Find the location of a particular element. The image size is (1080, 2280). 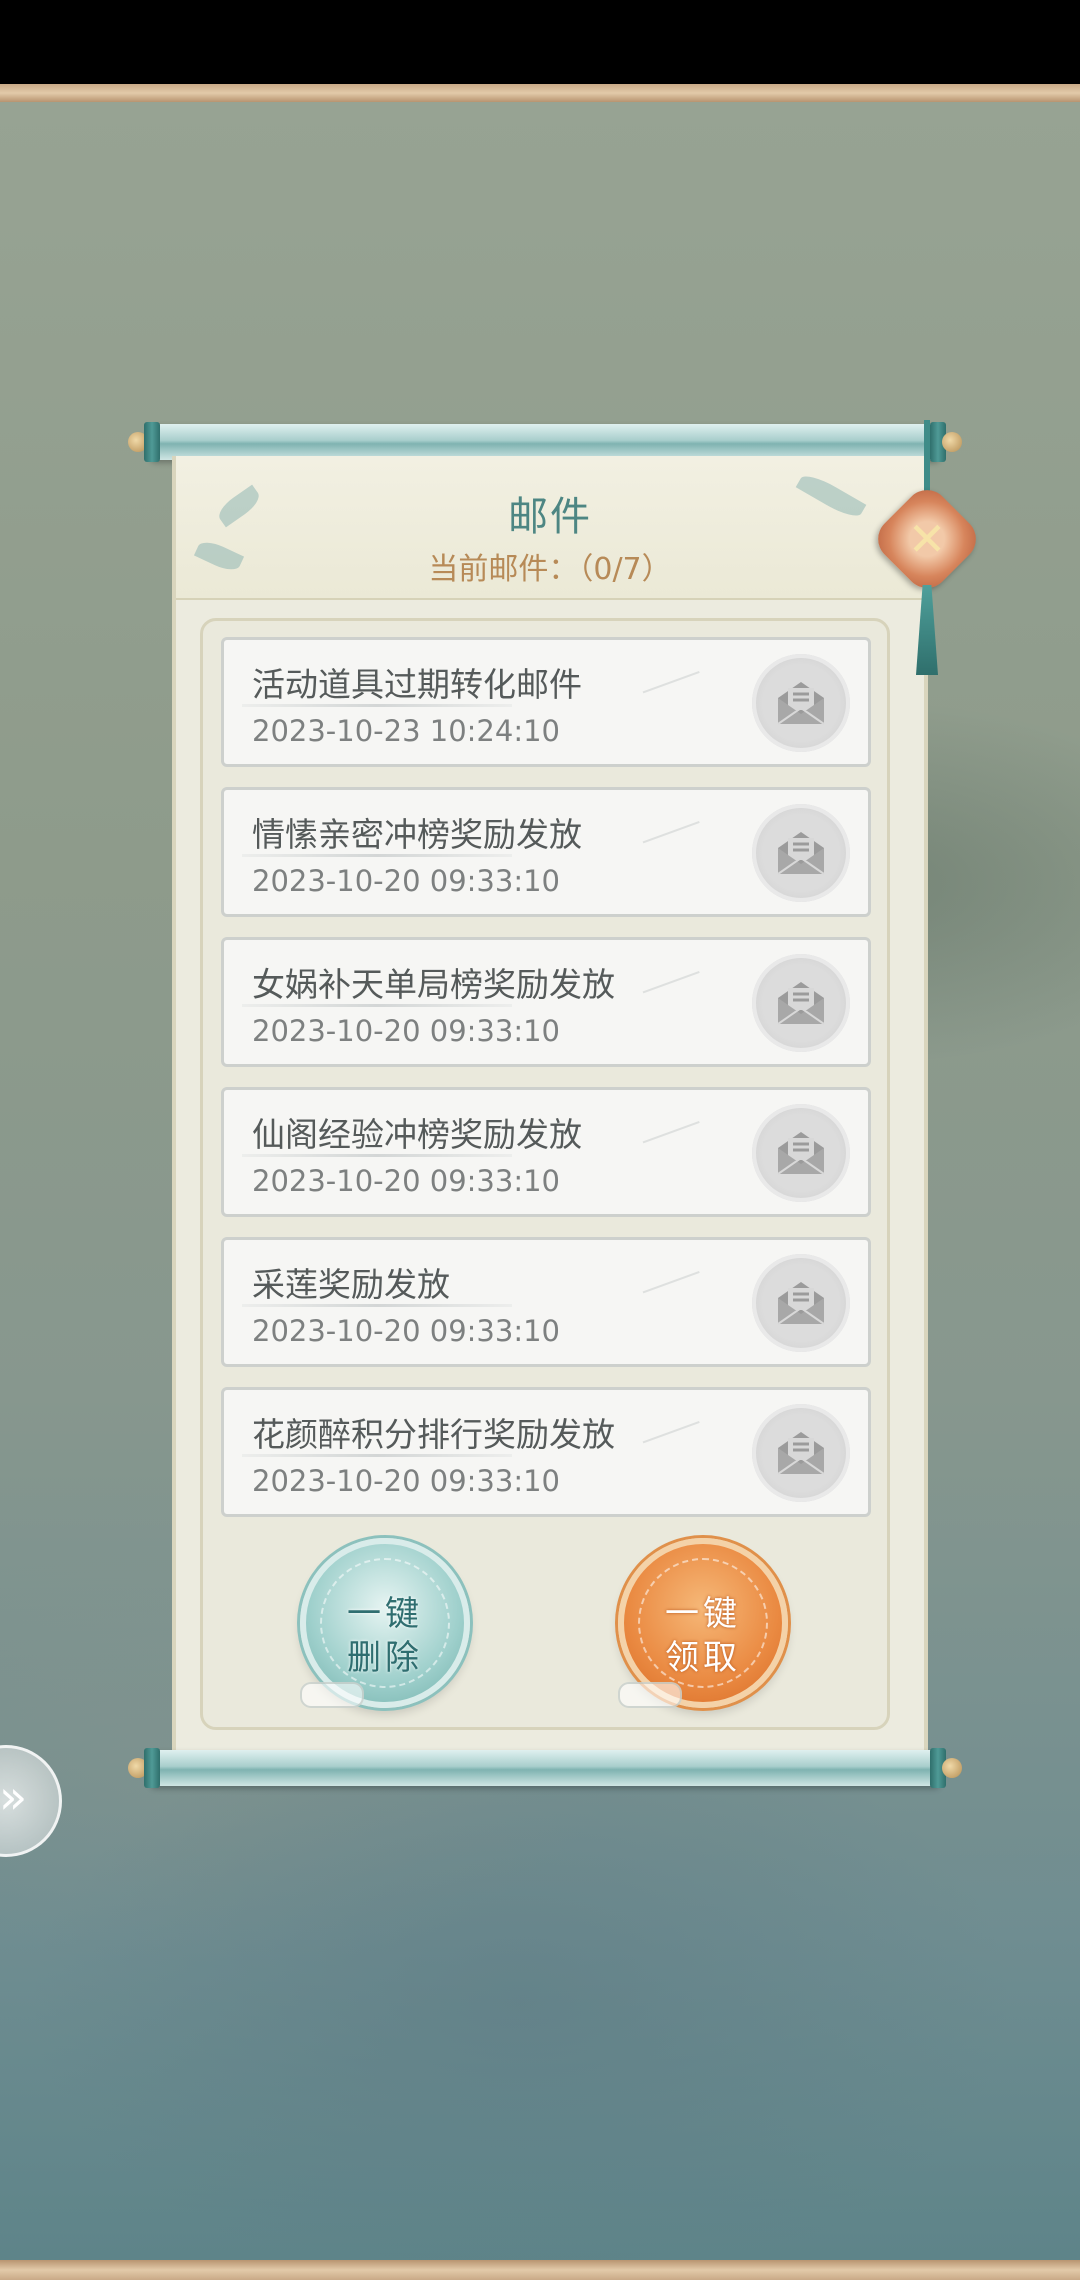

claim-all-label-line1: 一键 is located at coordinates (703, 1614).